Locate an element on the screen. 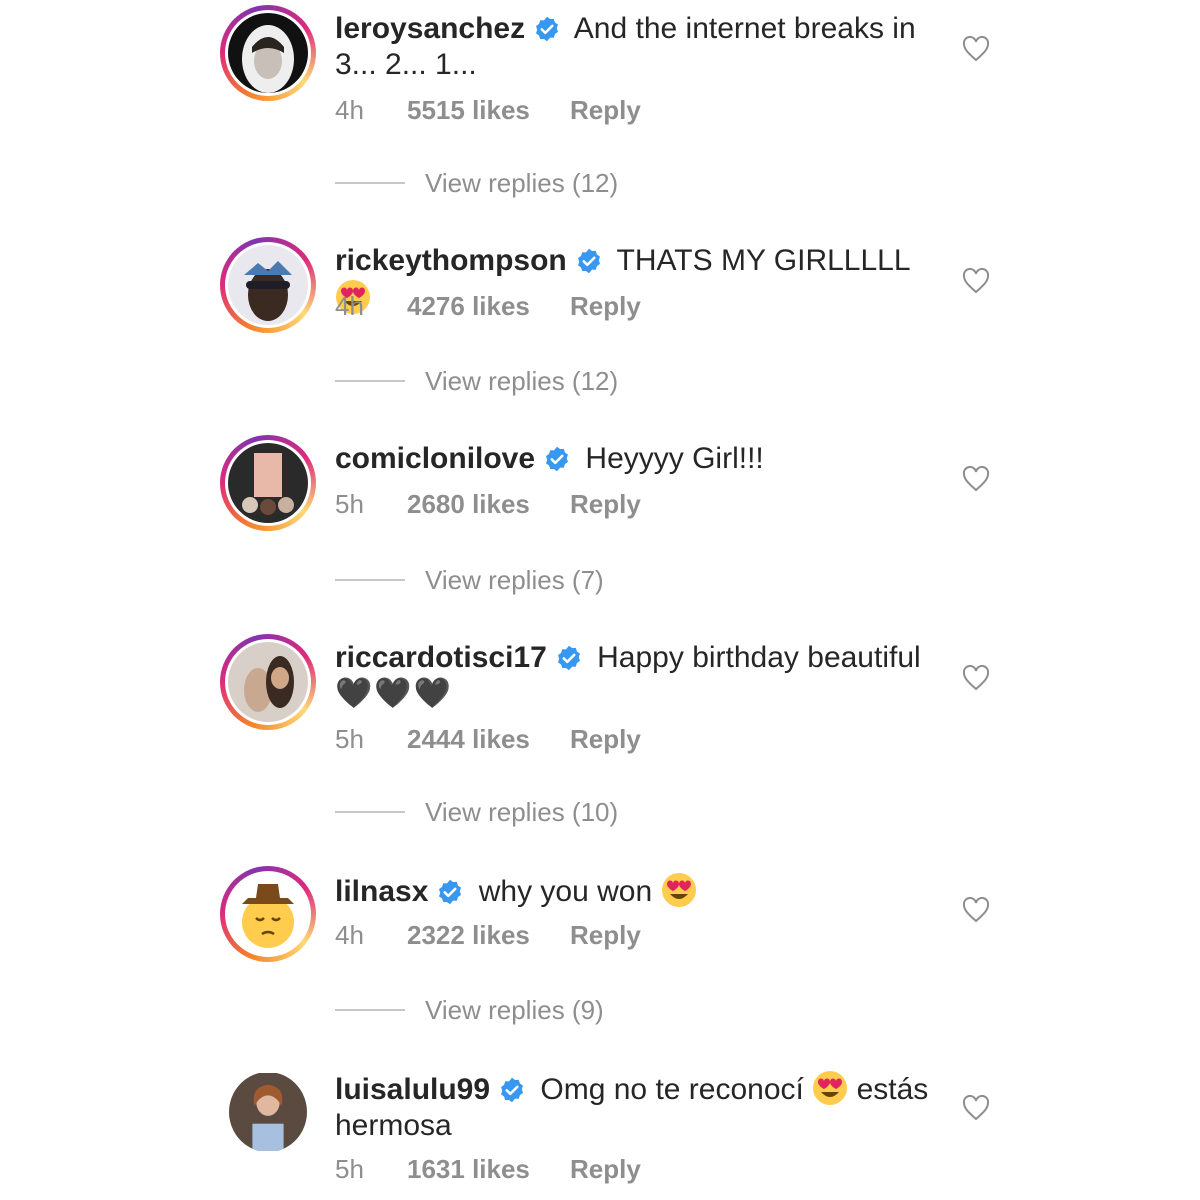 Image resolution: width=1200 pixels, height=1200 pixels. comment-meta: 4h 4276 likes Reply is located at coordinates (488, 306).